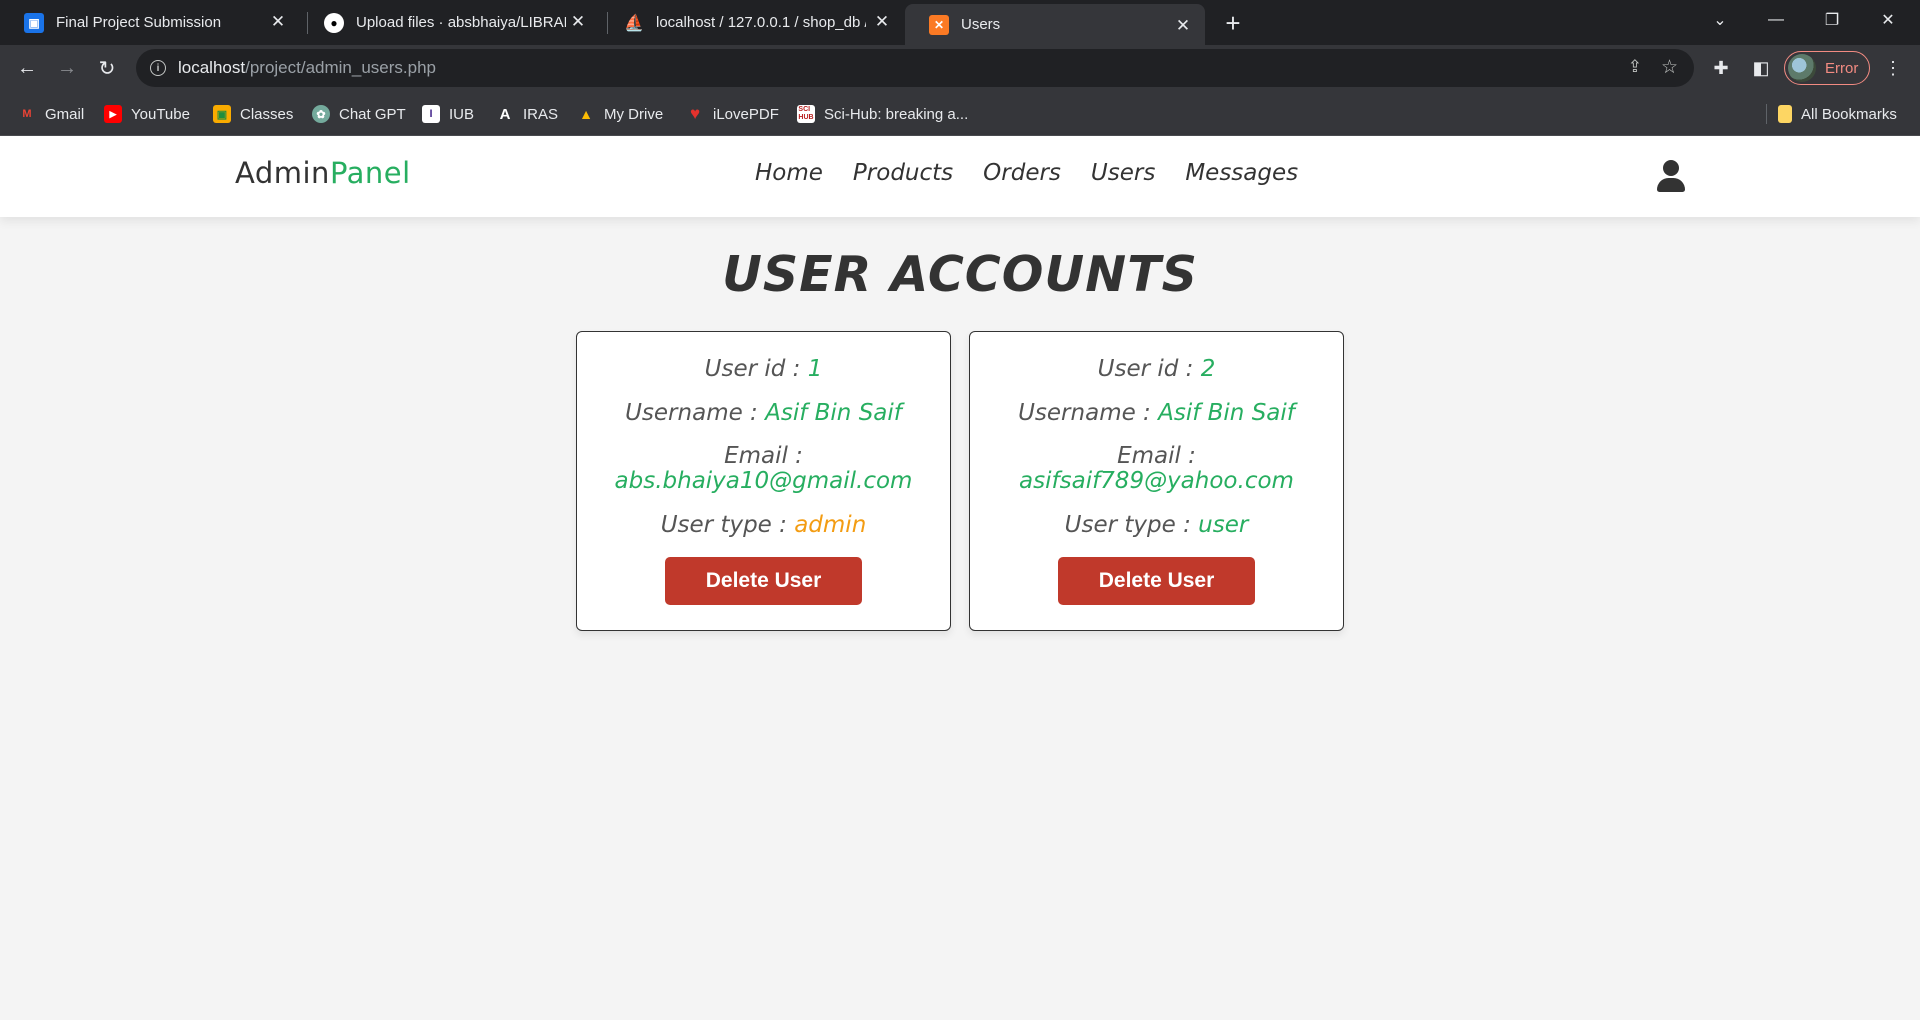  I want to click on tab-search-icon: ⌄, so click(1720, 20).